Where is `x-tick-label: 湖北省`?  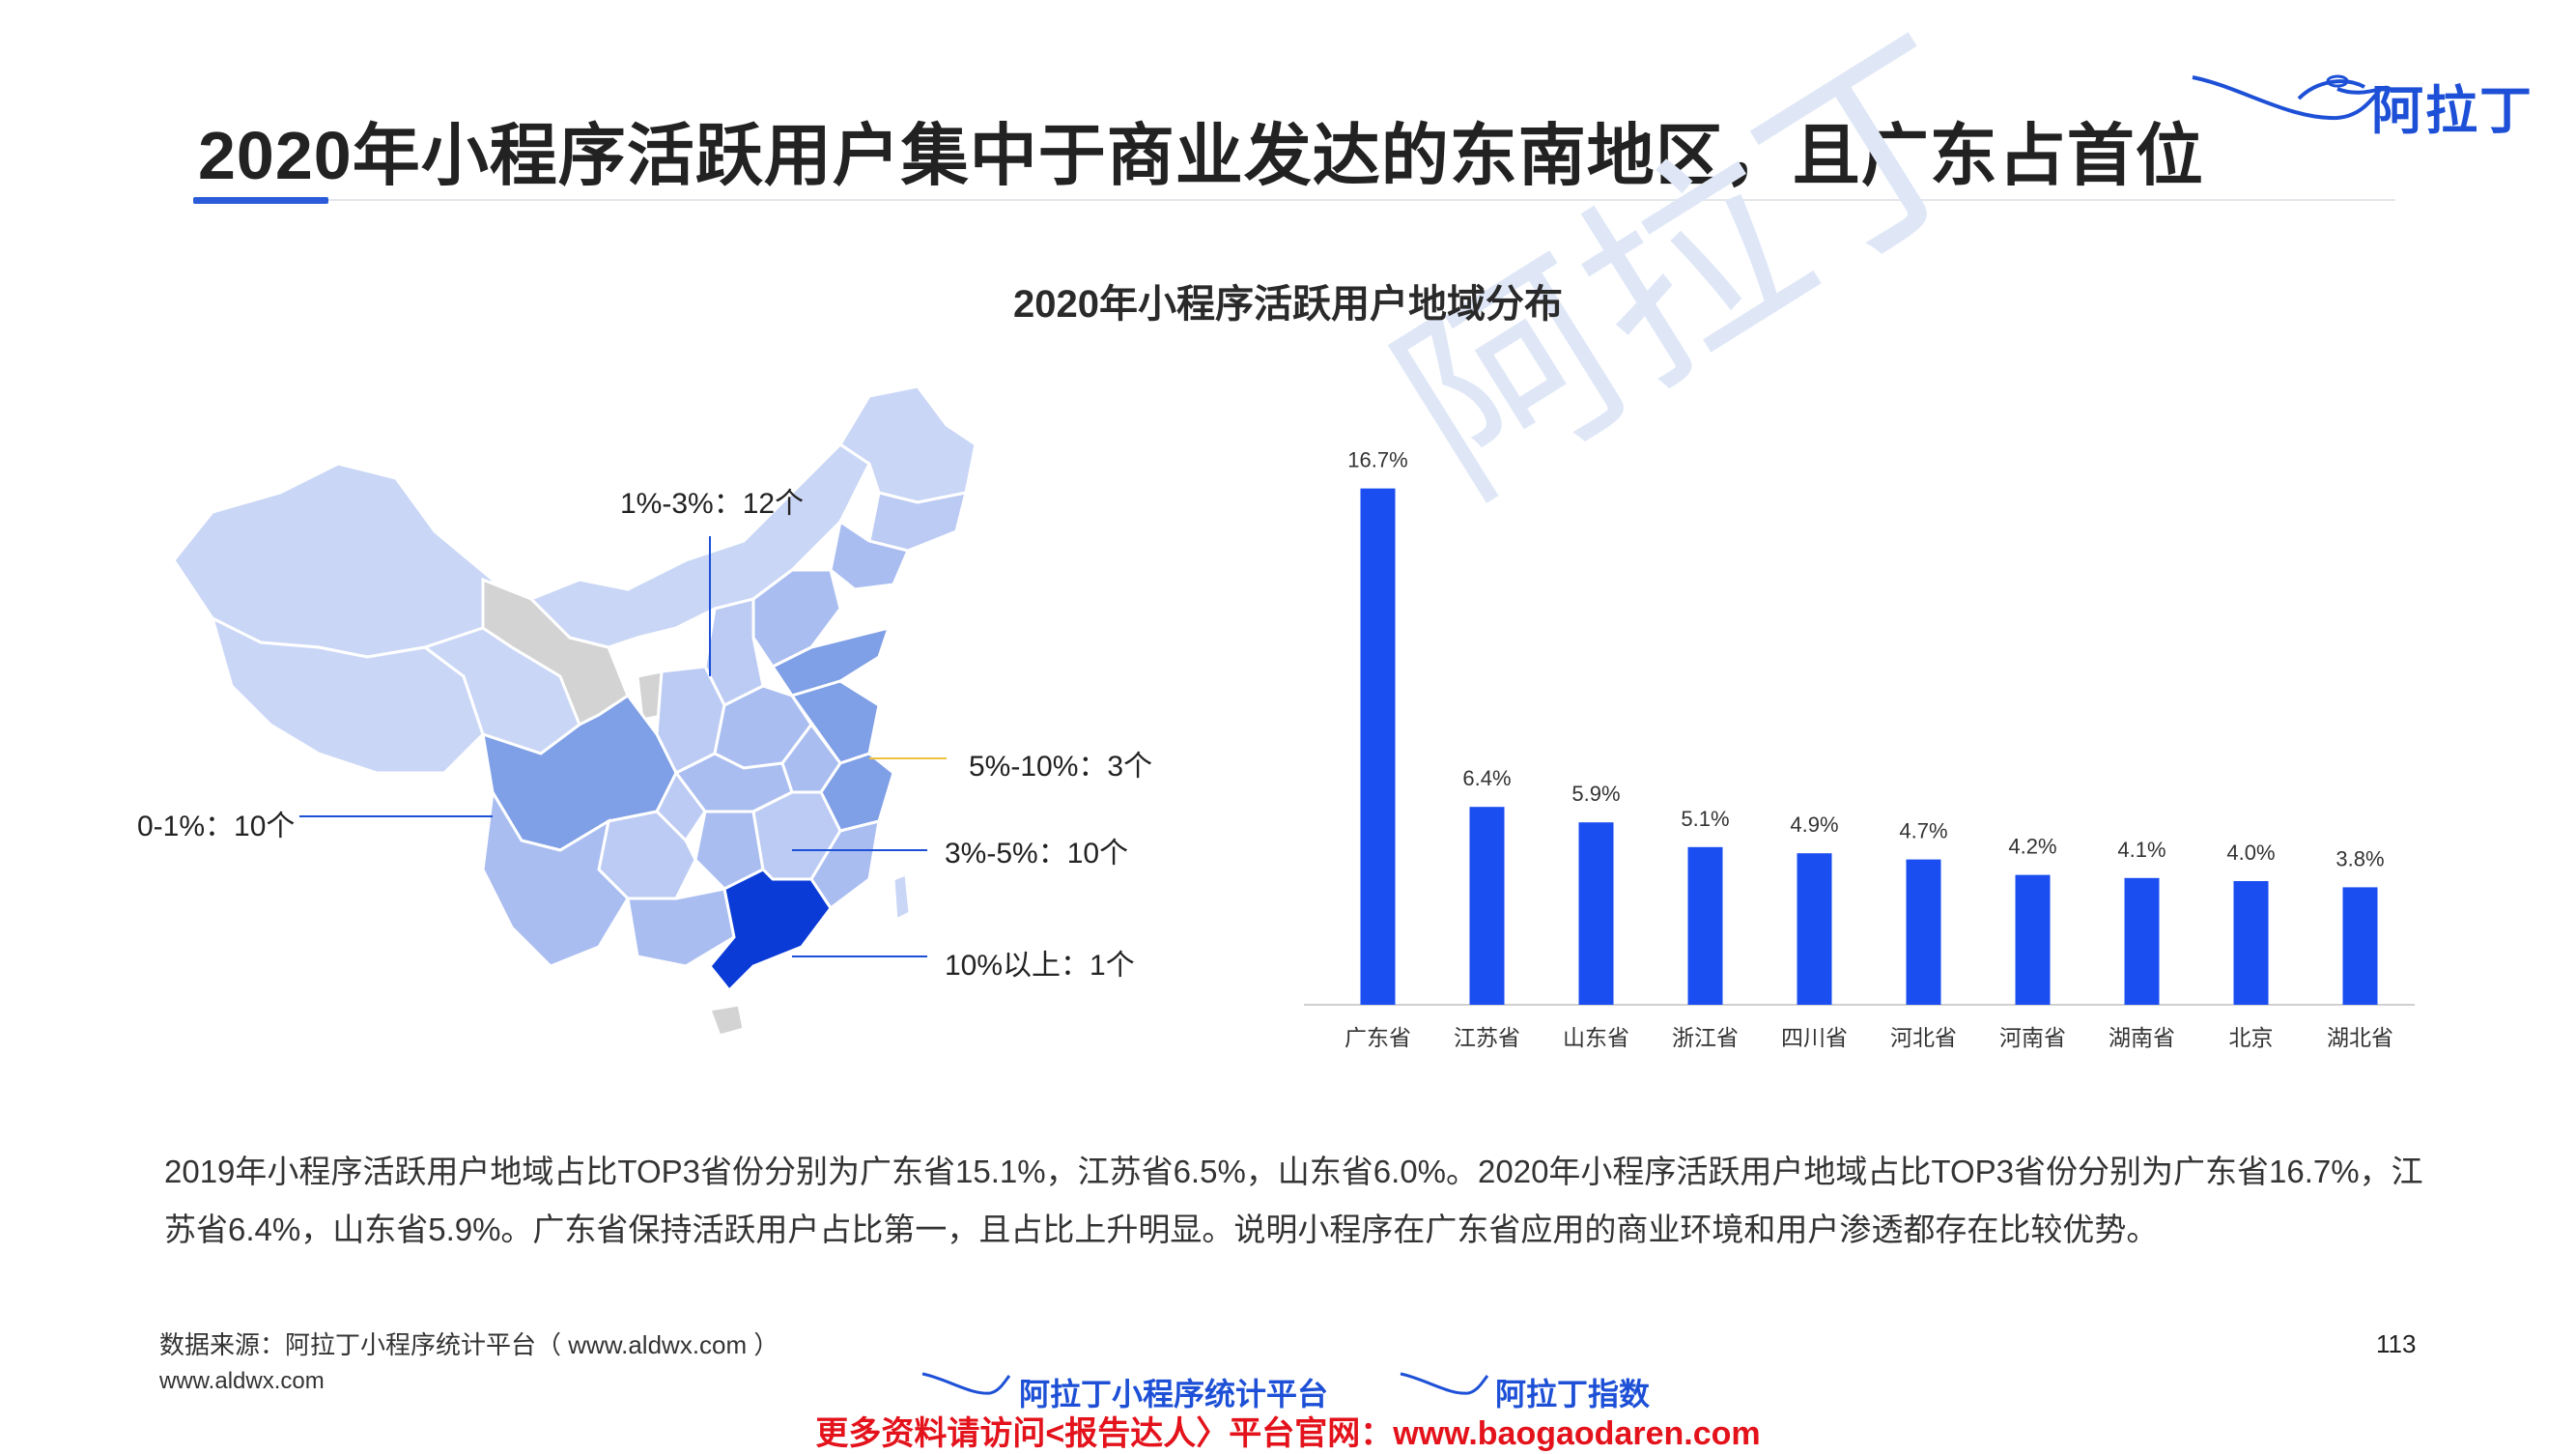 x-tick-label: 湖北省 is located at coordinates (2360, 1037).